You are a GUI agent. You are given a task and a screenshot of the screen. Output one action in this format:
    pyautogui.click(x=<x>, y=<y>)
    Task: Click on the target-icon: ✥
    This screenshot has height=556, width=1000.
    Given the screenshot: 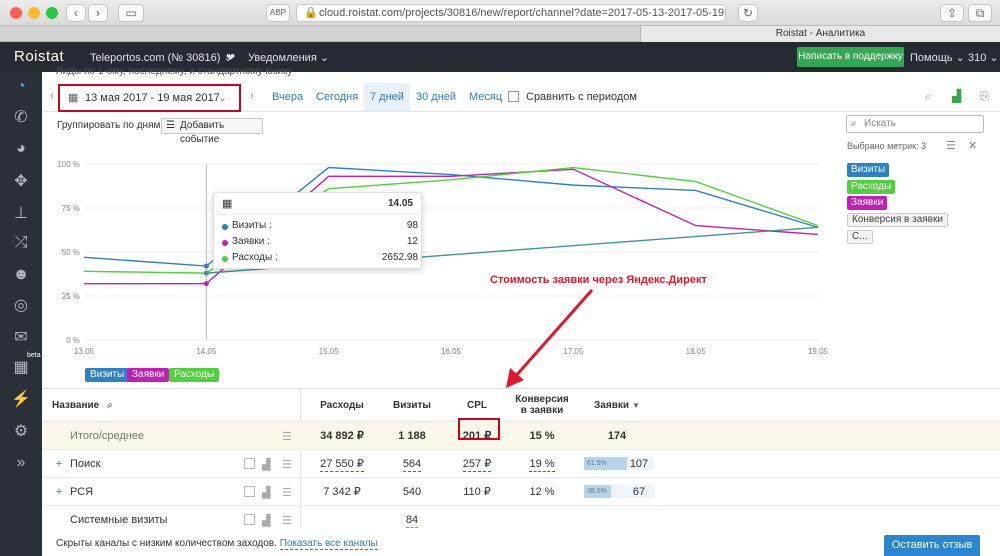 What is the action you would take?
    pyautogui.click(x=21, y=181)
    